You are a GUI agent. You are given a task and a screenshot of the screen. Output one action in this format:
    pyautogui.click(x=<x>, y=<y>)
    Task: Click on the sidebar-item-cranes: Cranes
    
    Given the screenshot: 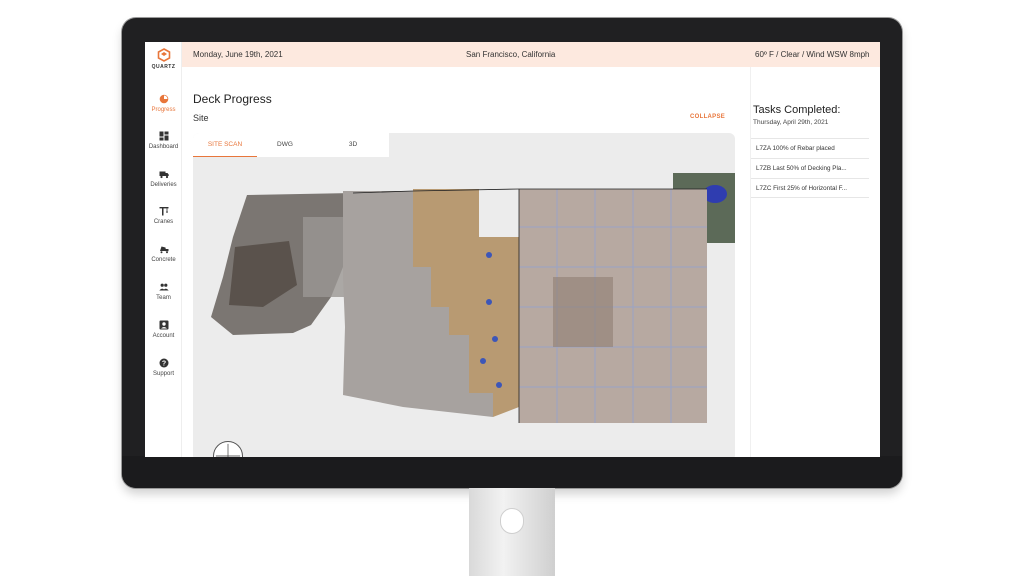 What is the action you would take?
    pyautogui.click(x=163, y=223)
    